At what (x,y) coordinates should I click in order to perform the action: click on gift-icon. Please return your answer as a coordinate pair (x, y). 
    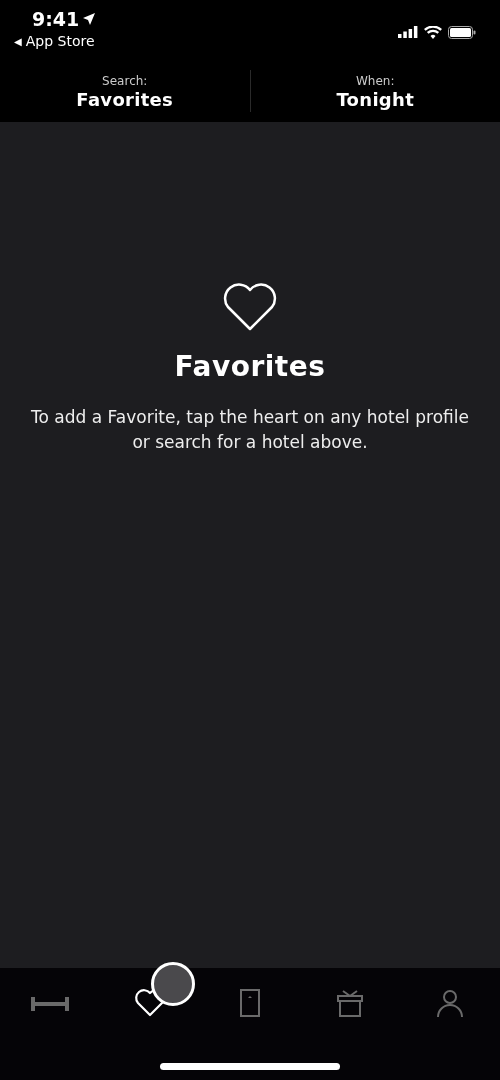
    Looking at the image, I should click on (350, 1003).